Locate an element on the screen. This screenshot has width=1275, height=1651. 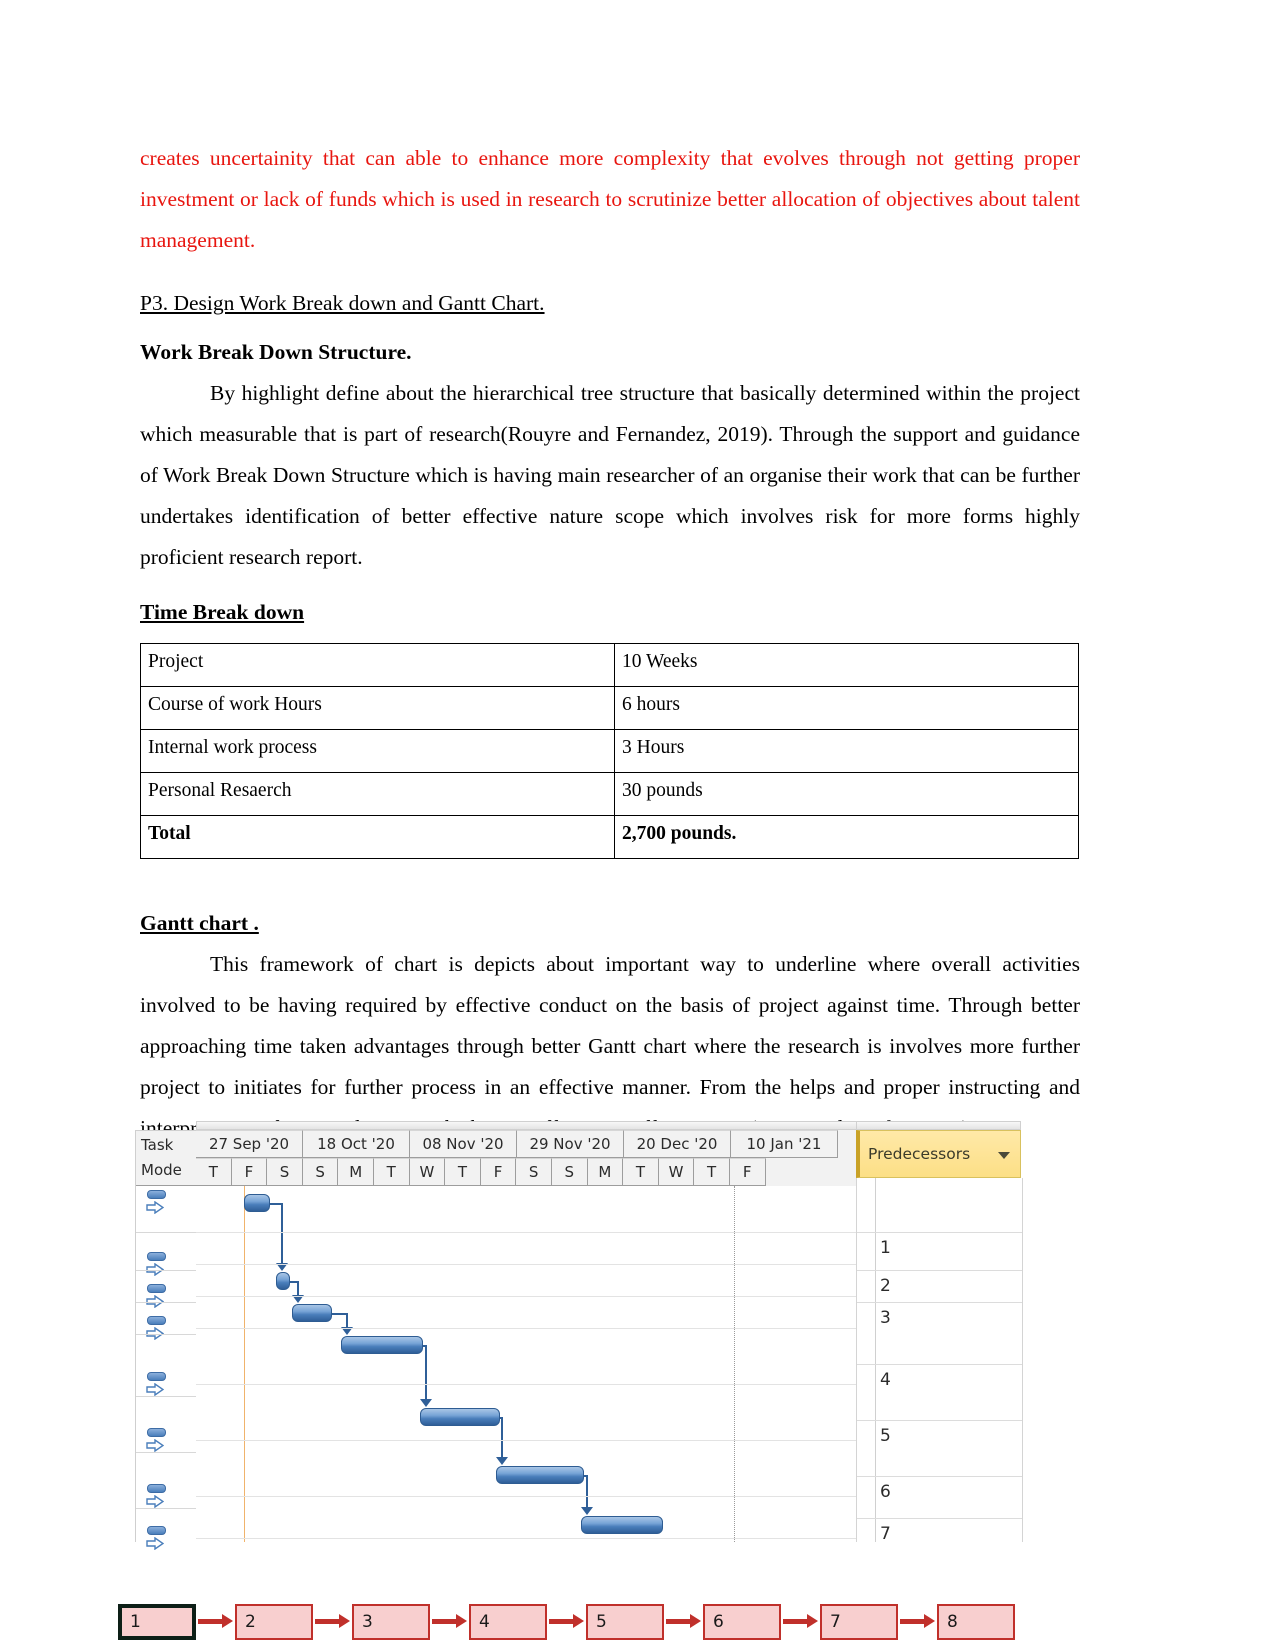
table-row-total: Total 2,700 pounds. is located at coordinates (609, 837).